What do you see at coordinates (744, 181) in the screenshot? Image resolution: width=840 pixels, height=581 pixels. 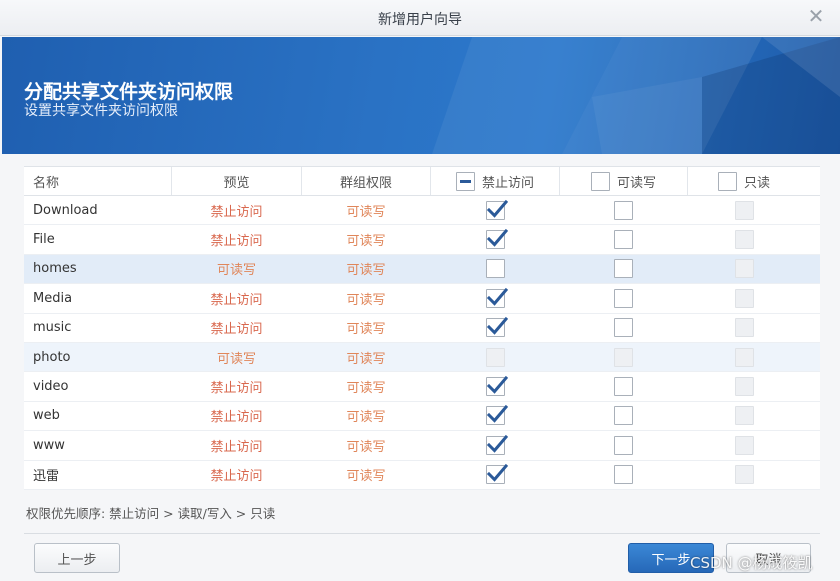 I see `column-header-ro: 只读` at bounding box center [744, 181].